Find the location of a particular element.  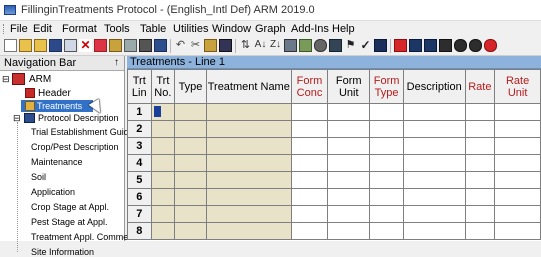

menu-format: Format is located at coordinates (79, 29).